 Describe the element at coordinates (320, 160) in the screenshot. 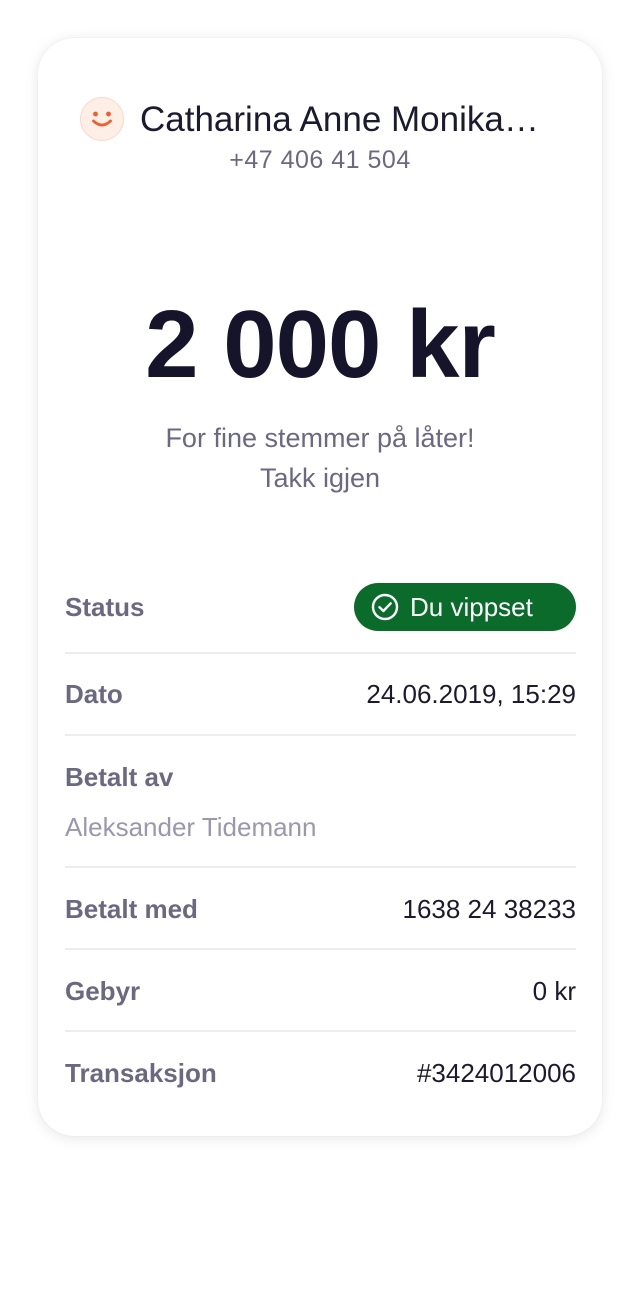

I see `recipient-phone: +47 406 41 504` at that location.